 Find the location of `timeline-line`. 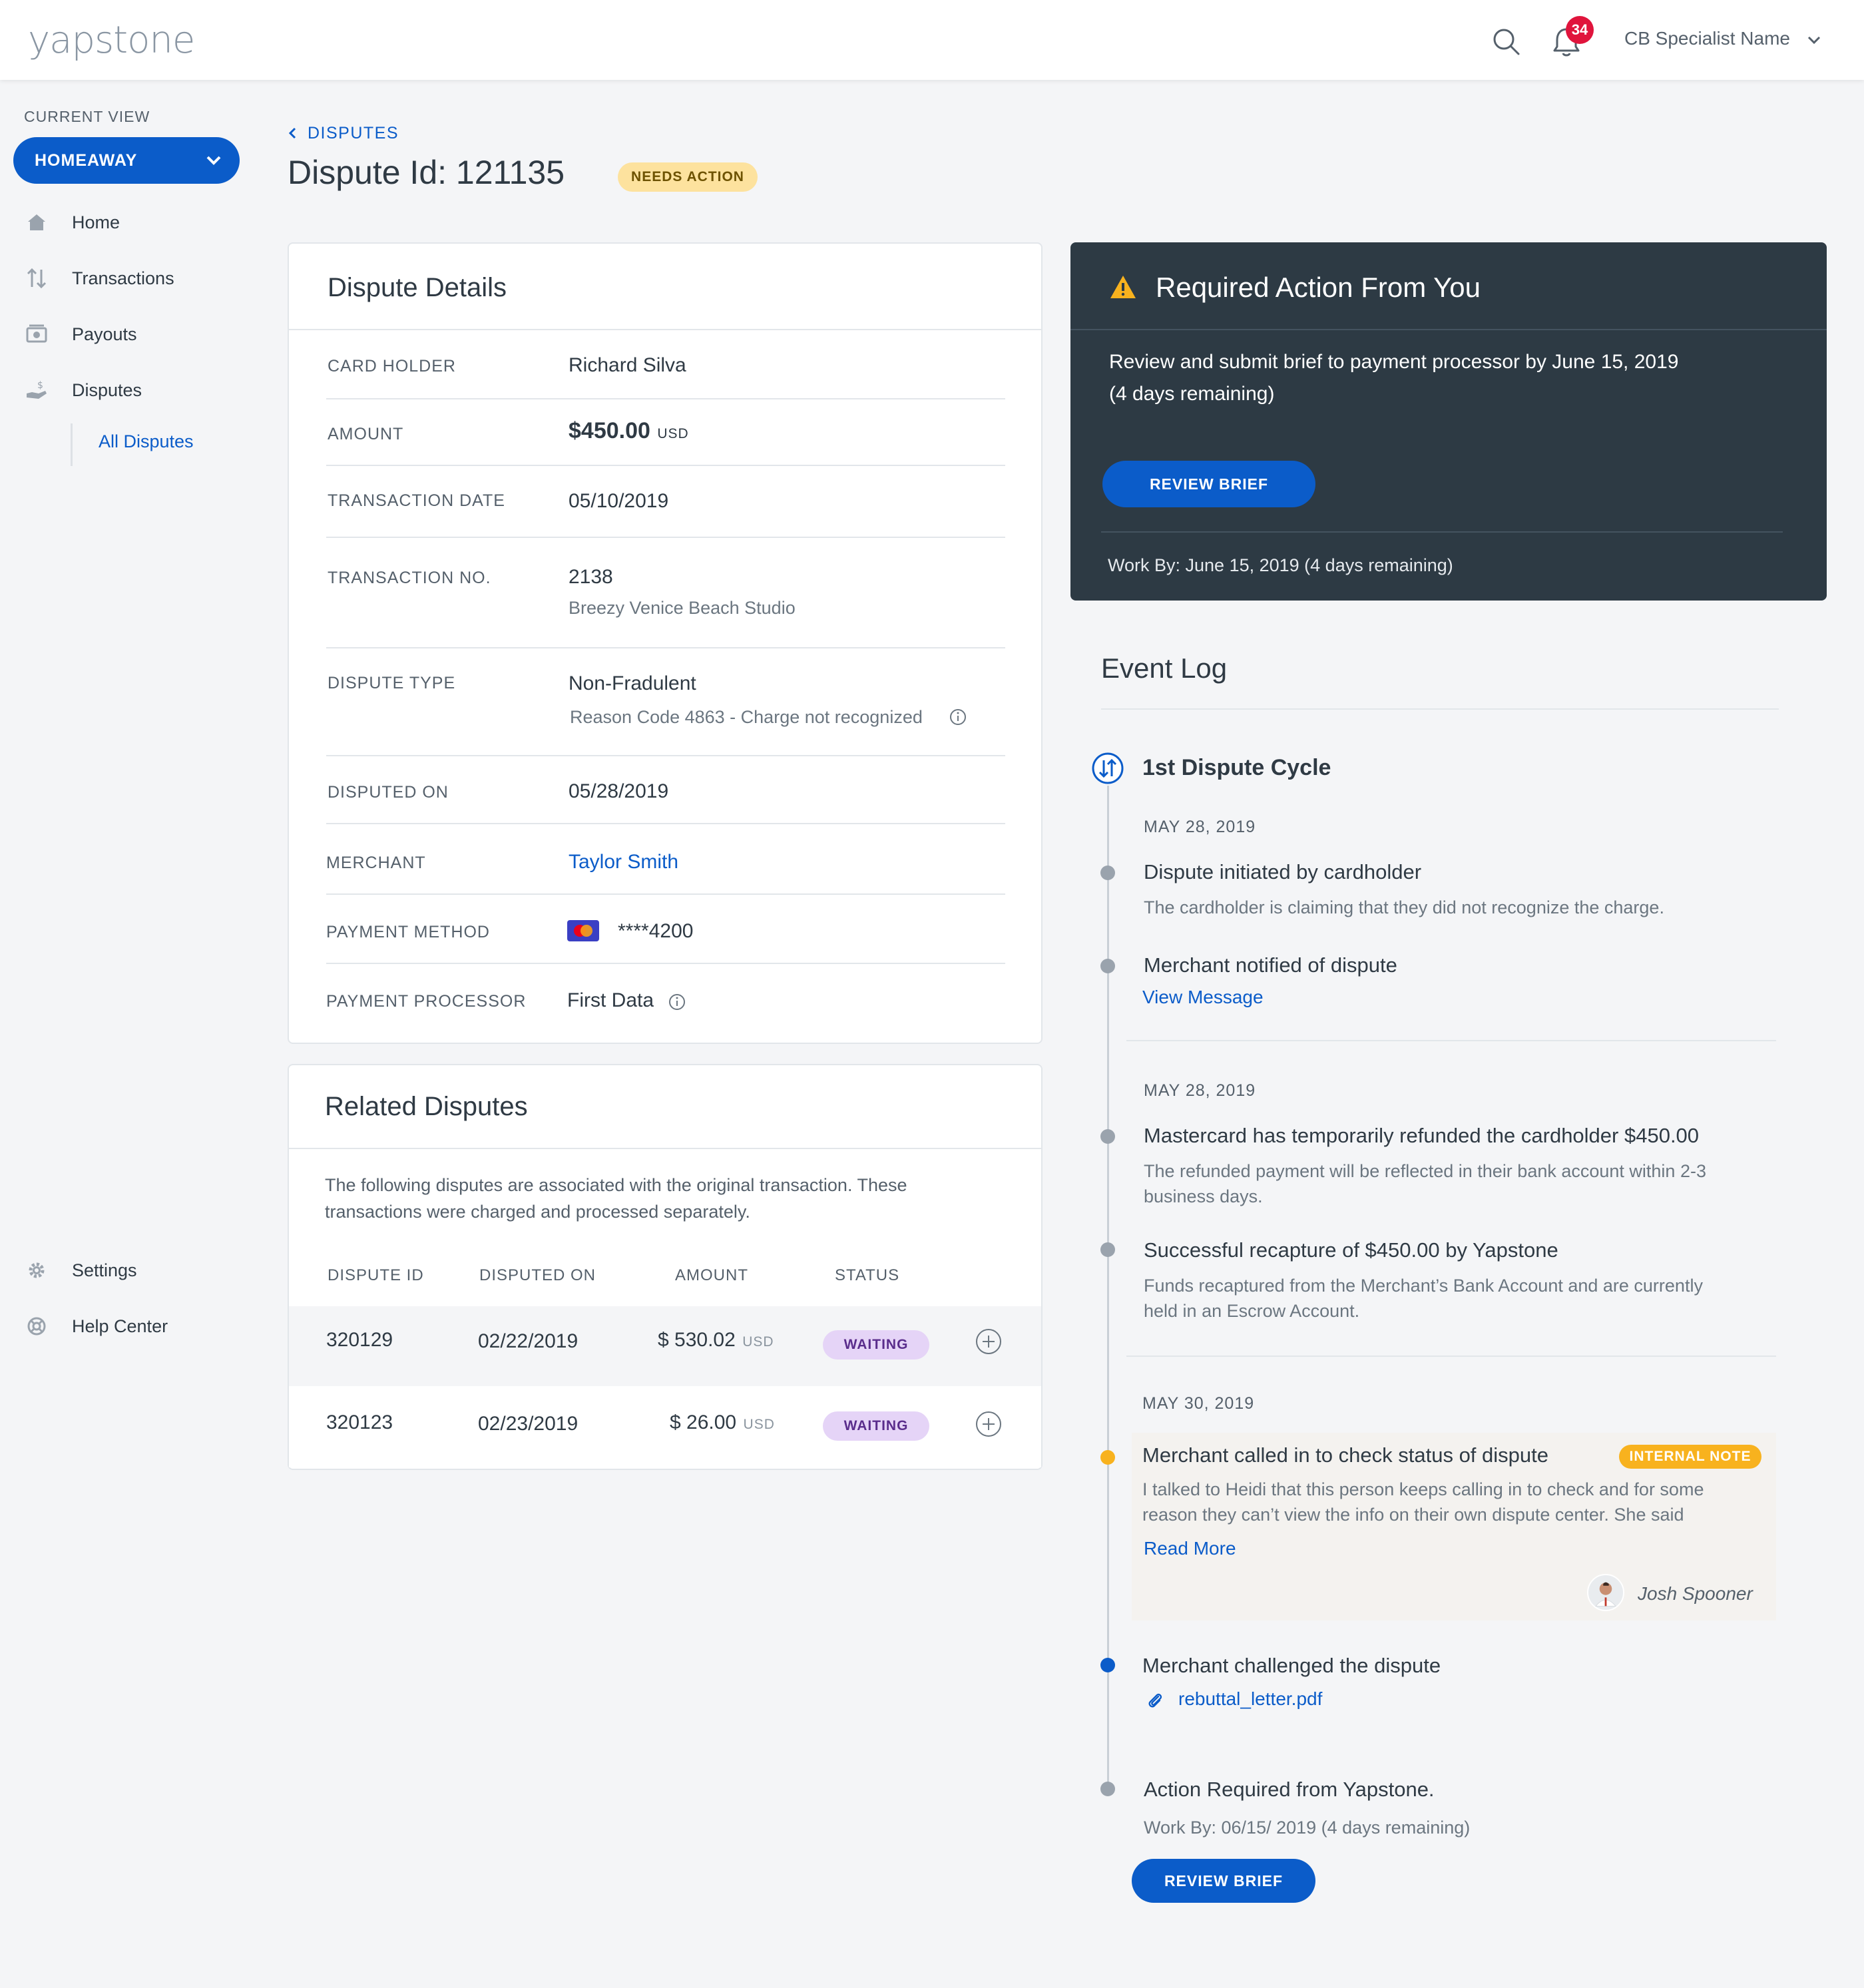

timeline-line is located at coordinates (1108, 1288).